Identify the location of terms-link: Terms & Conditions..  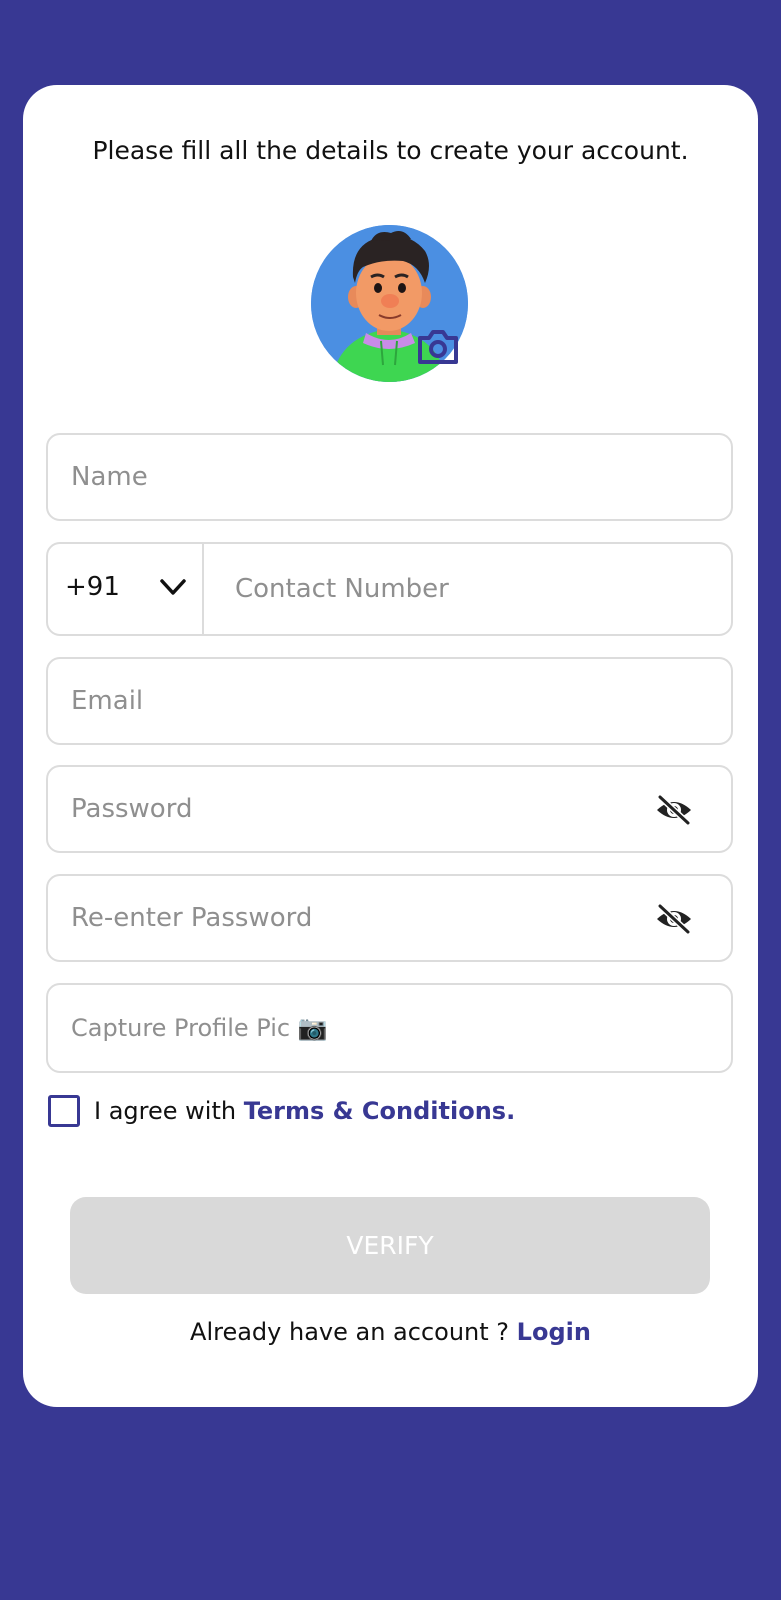
(380, 1111).